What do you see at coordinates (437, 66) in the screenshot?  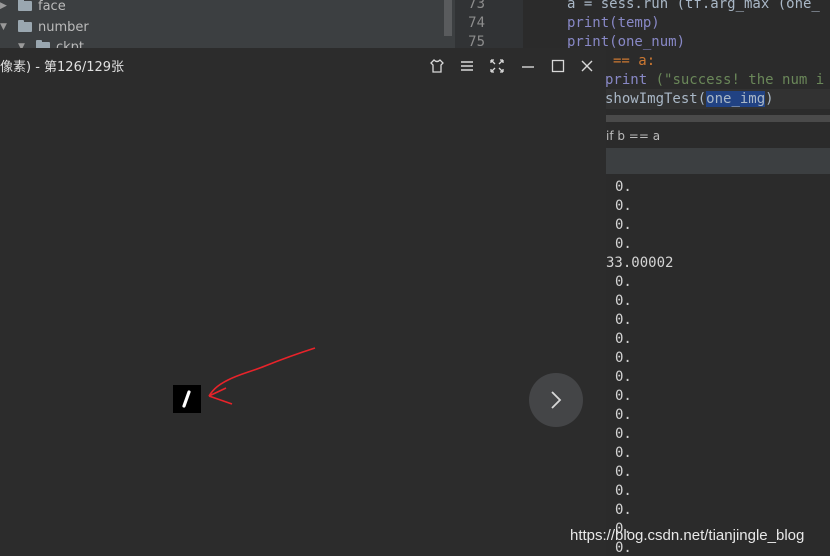 I see `shirt-icon` at bounding box center [437, 66].